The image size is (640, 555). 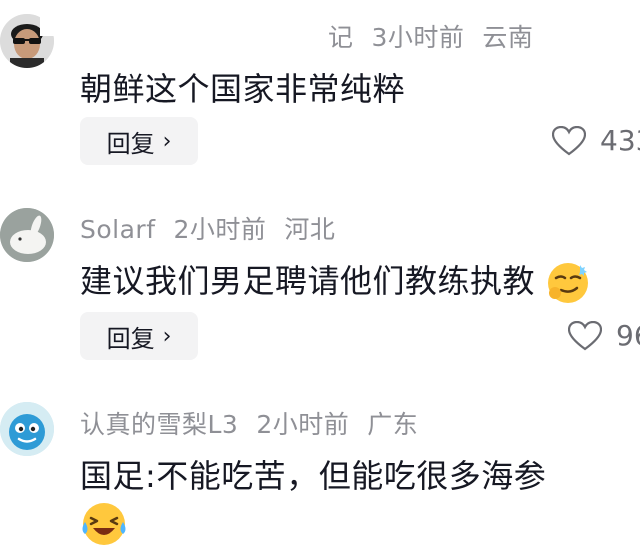 I want to click on comment-text: 朝鲜这个国家非常纯粹, so click(x=243, y=89).